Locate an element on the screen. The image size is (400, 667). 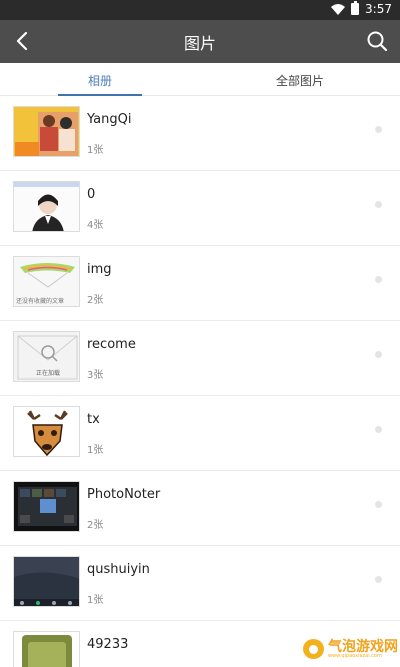
album-name: img is located at coordinates (99, 269).